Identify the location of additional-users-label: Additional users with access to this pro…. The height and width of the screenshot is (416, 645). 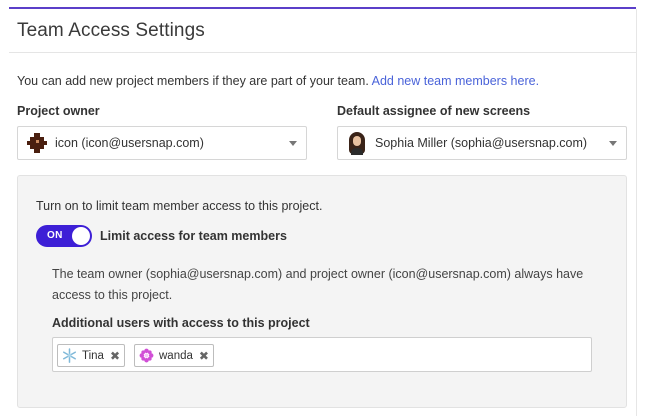
(181, 323).